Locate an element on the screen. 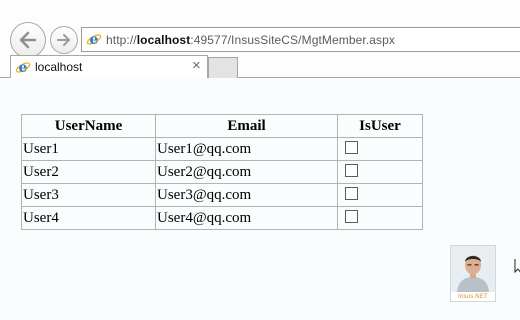 This screenshot has height=320, width=520. watermark-text: Insus.NET is located at coordinates (473, 297).